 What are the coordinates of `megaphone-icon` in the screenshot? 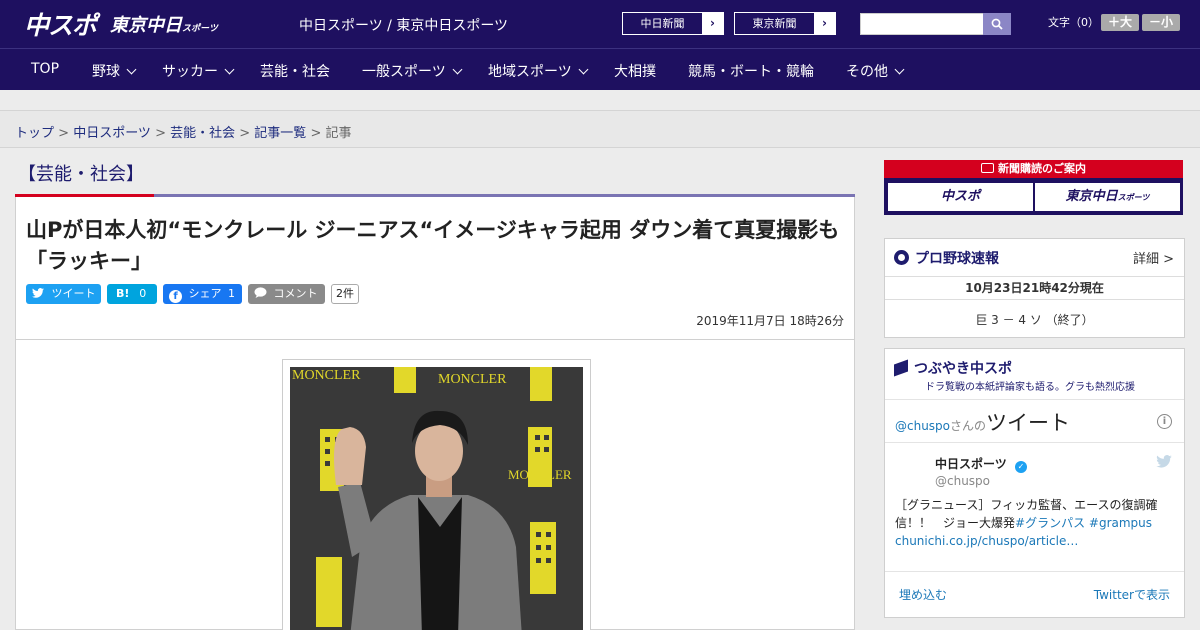 It's located at (901, 368).